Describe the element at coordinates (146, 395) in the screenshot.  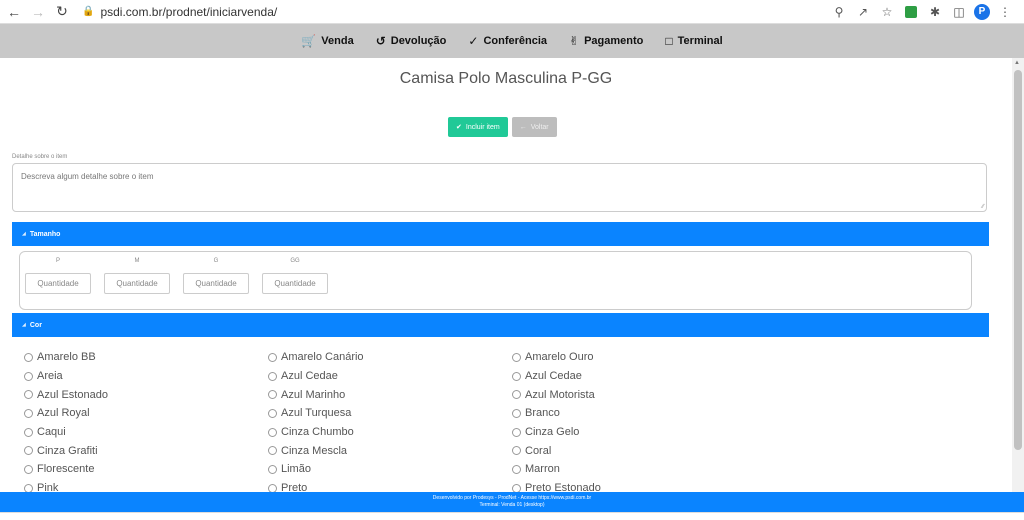
I see `color-option: Azul Estonado` at that location.